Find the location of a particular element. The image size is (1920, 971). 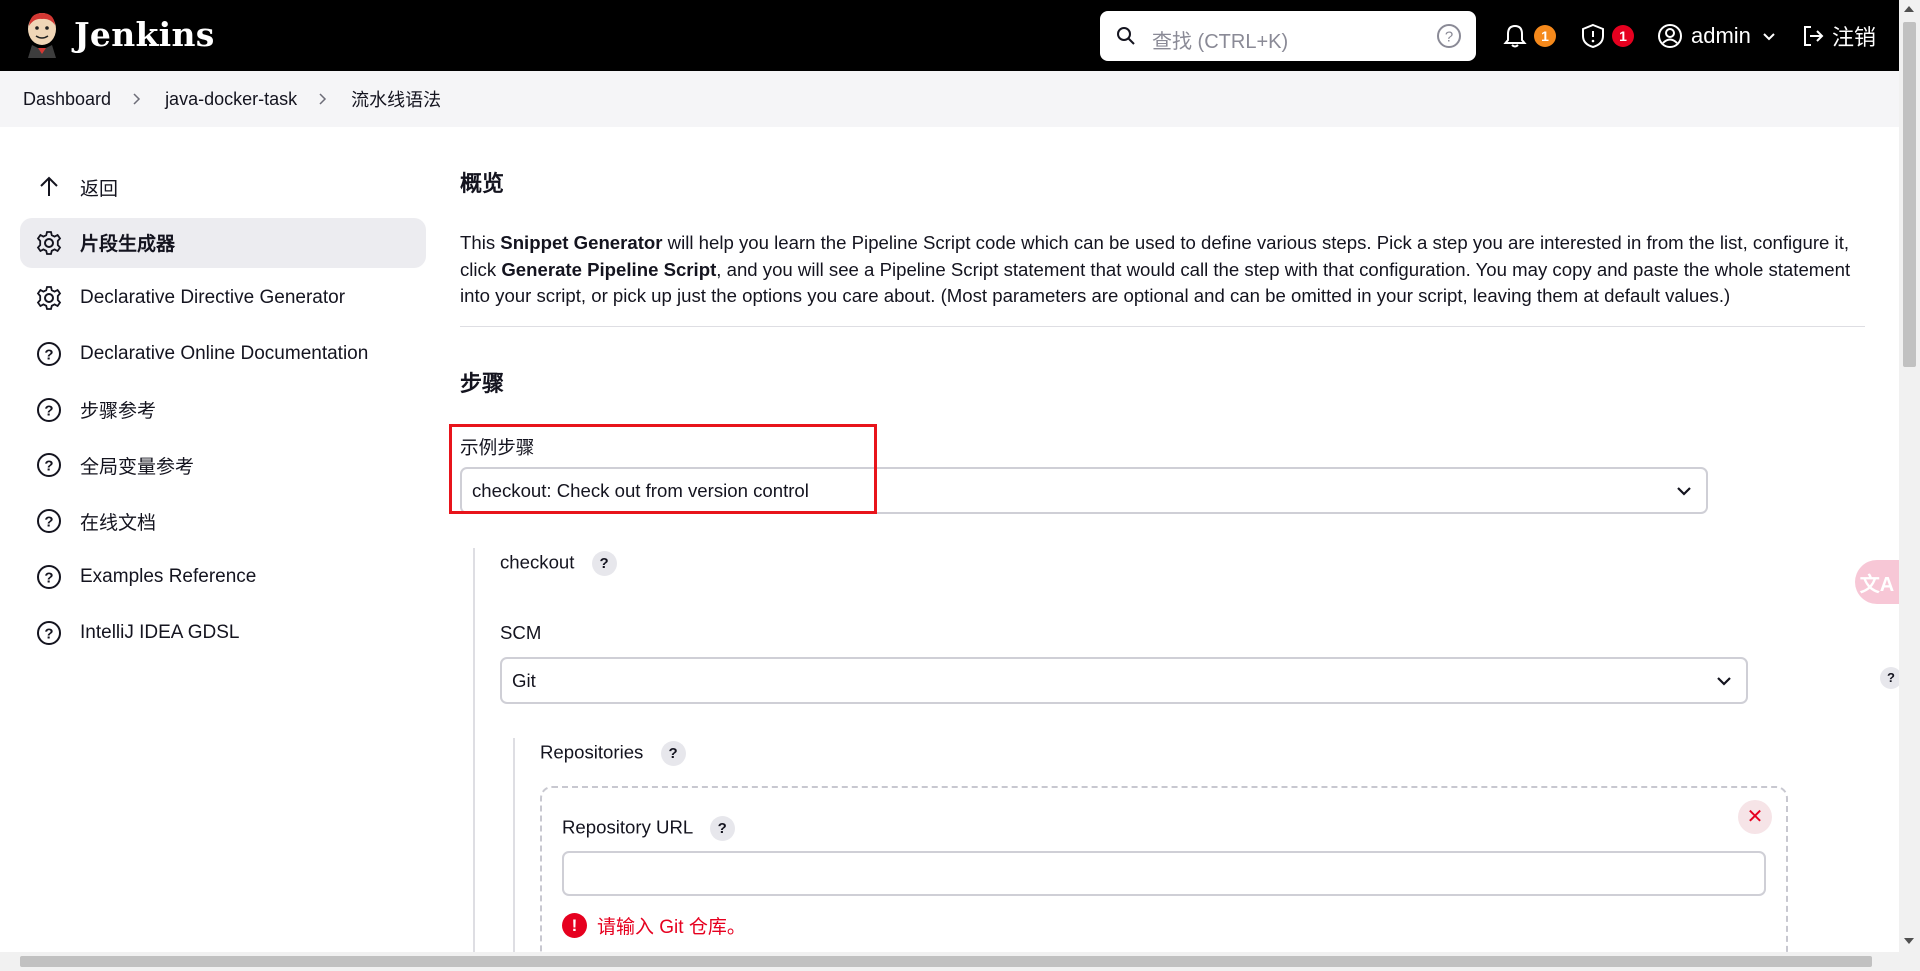

sidebar-item-label: 步骤参考 is located at coordinates (118, 412).